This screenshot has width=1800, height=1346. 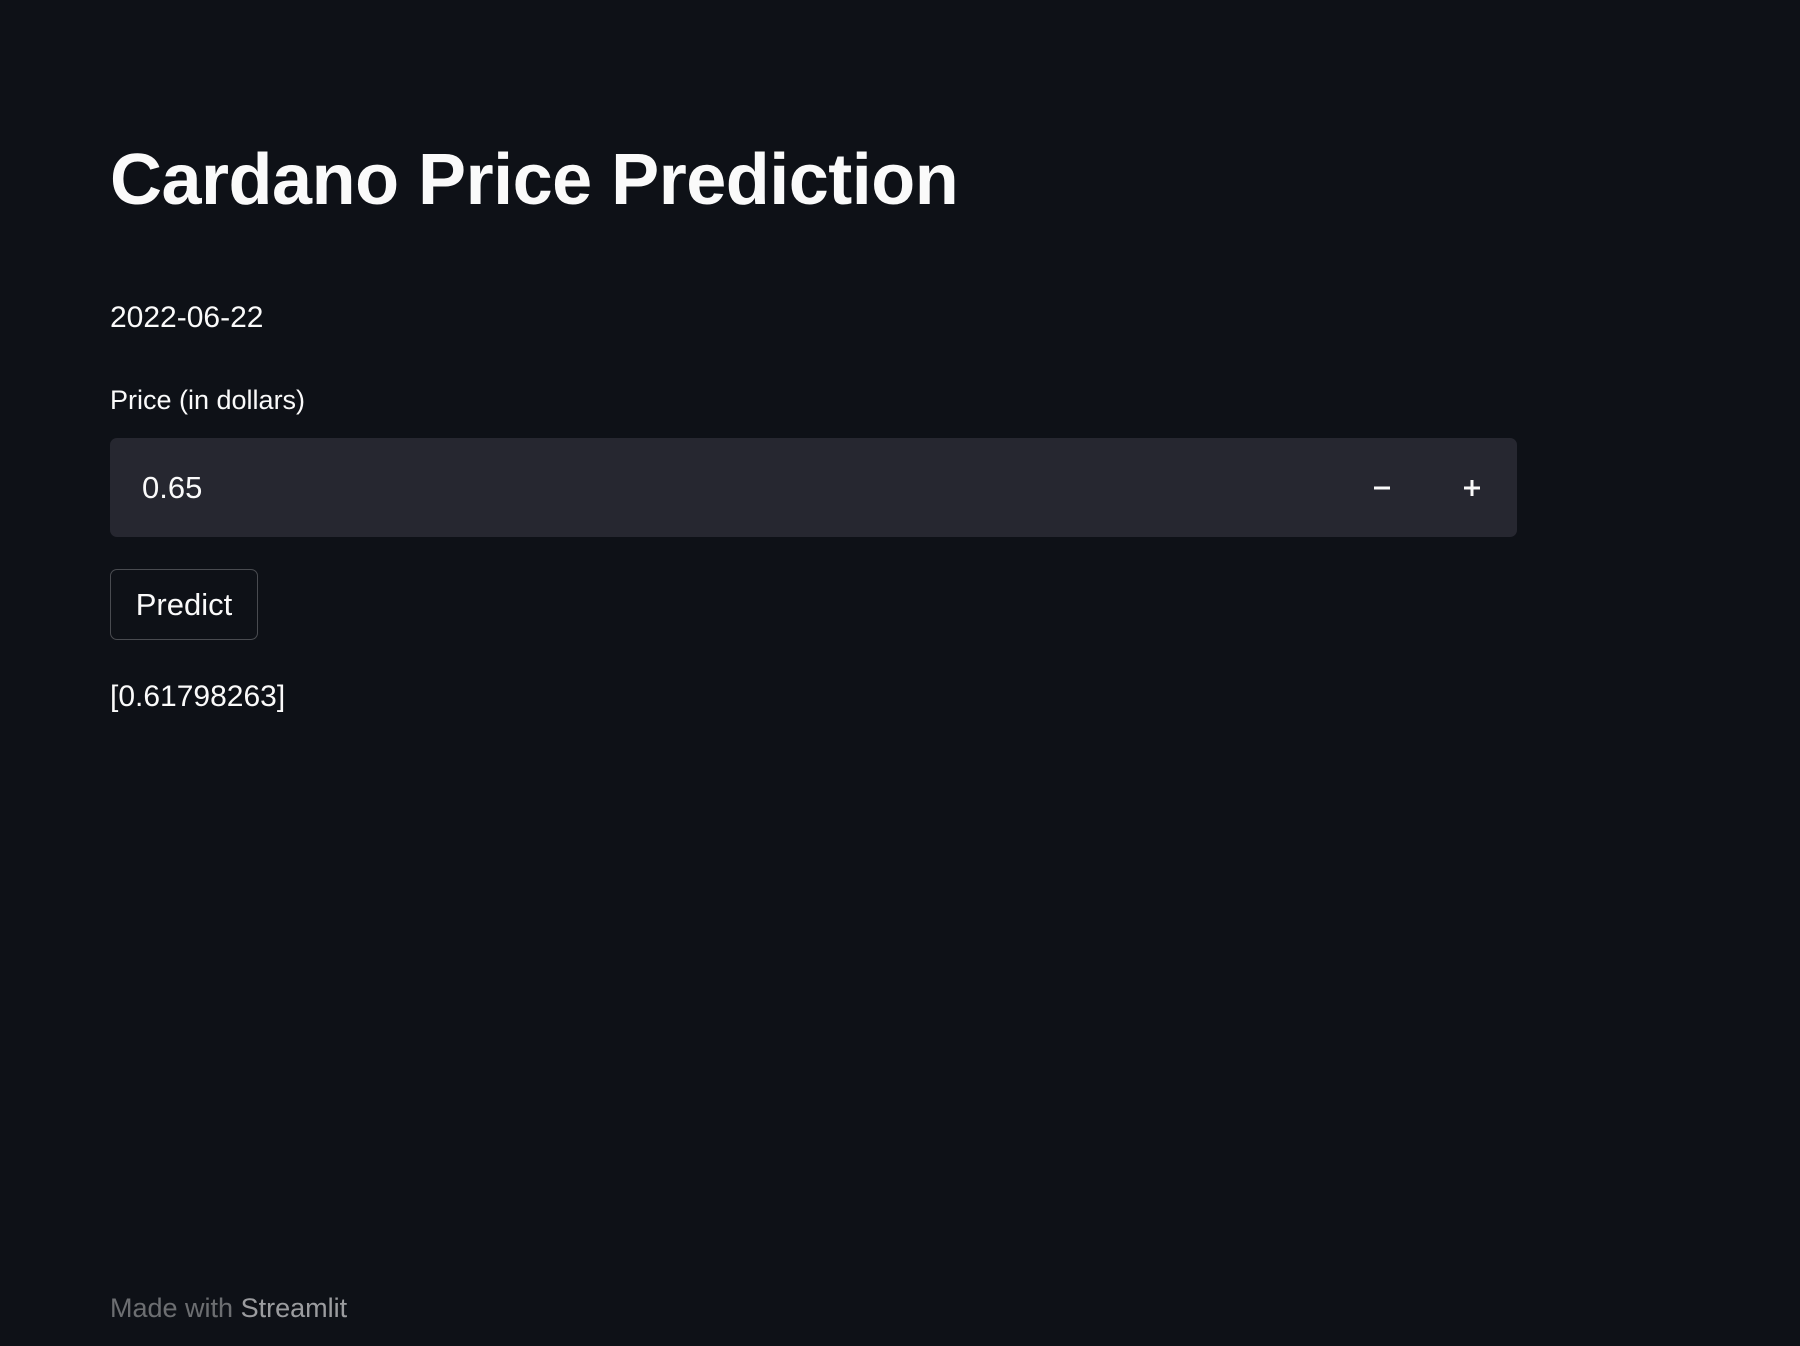 I want to click on page-title: Cardano Price Prediction, so click(x=534, y=180).